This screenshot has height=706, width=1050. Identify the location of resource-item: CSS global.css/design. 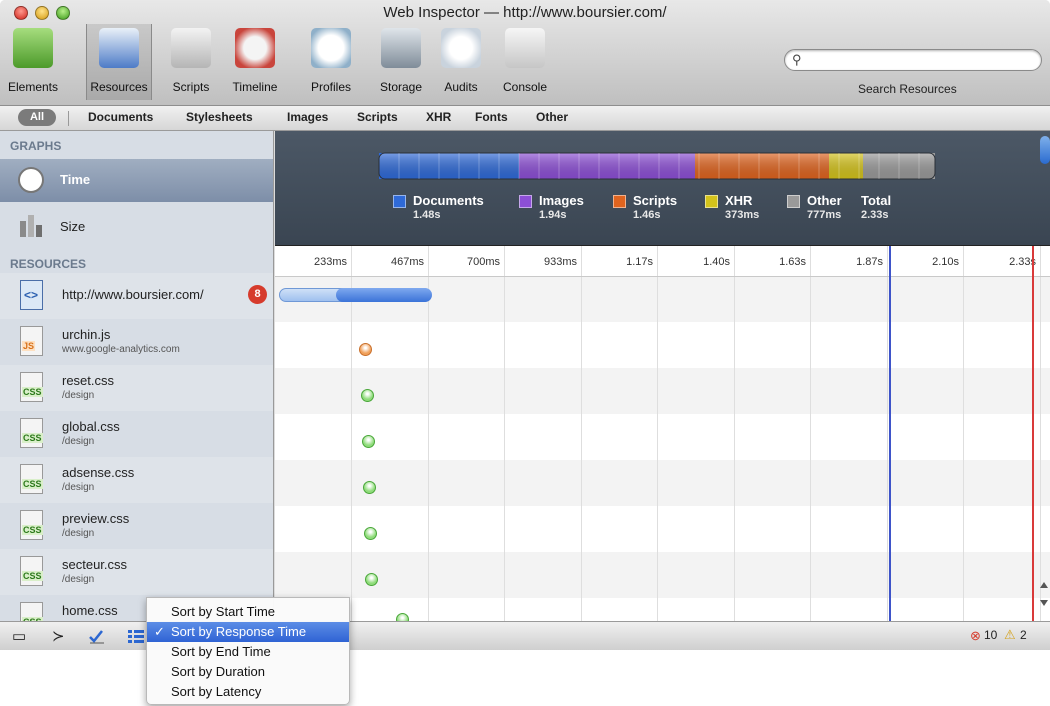
(136, 434).